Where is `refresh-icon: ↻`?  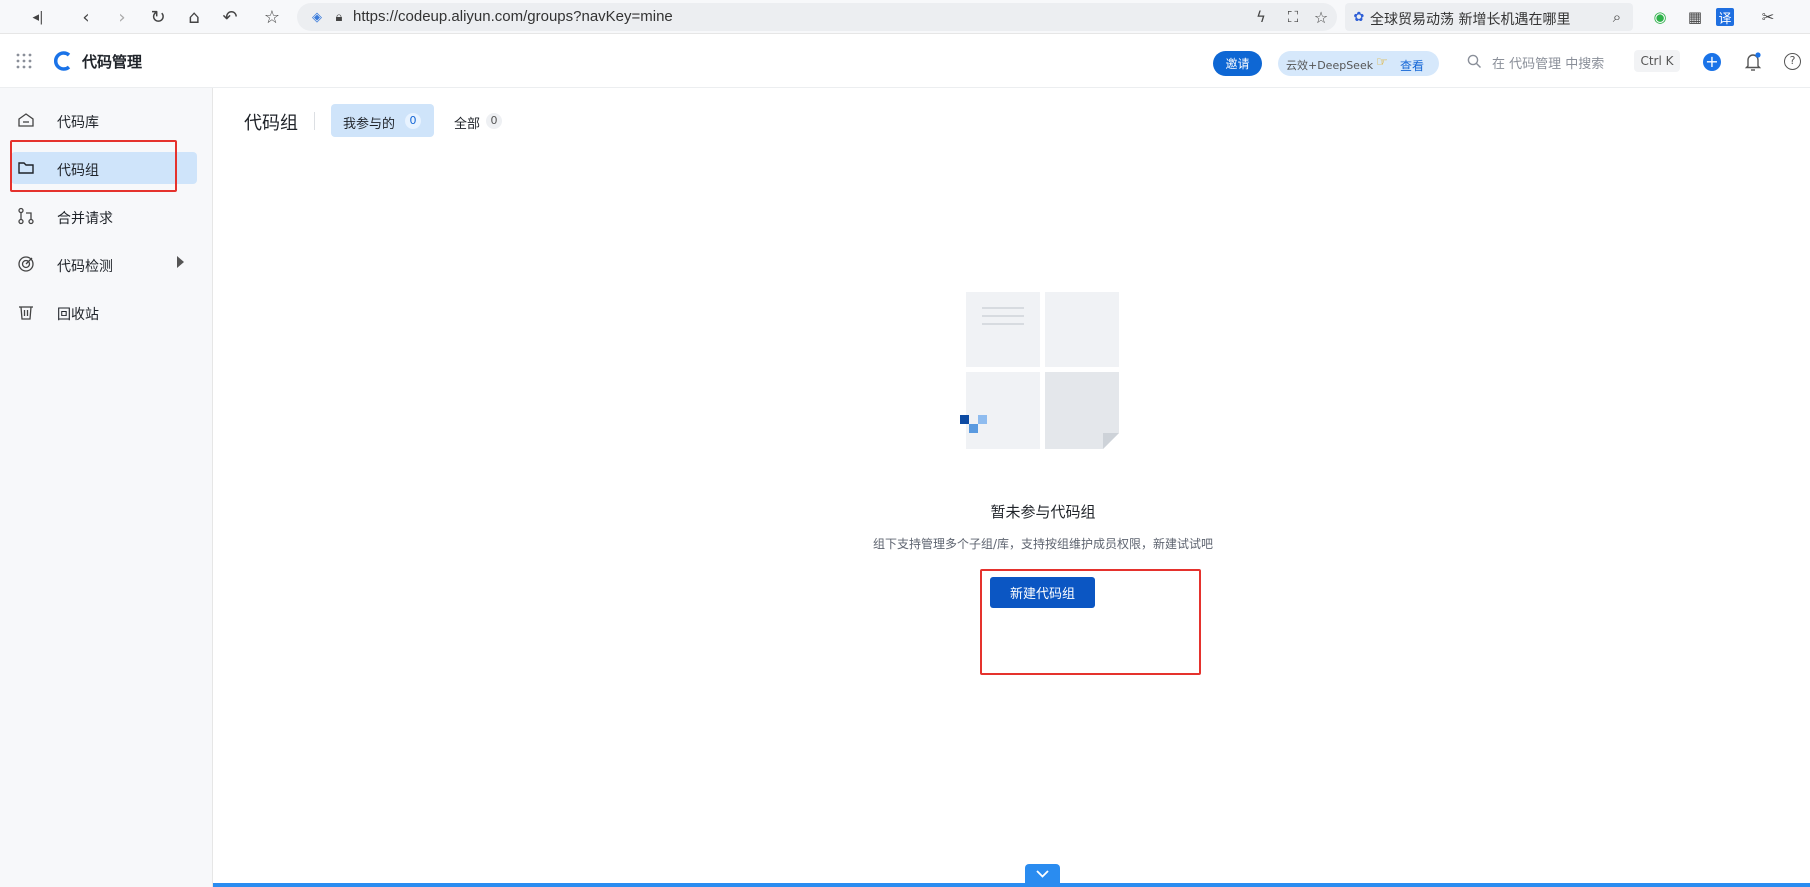
refresh-icon: ↻ is located at coordinates (158, 17).